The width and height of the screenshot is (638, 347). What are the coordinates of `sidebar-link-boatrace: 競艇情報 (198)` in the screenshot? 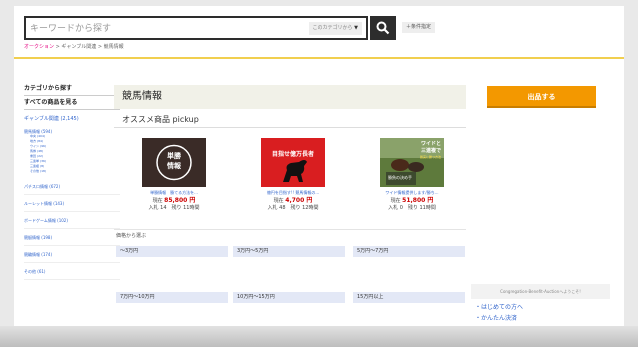 It's located at (72, 237).